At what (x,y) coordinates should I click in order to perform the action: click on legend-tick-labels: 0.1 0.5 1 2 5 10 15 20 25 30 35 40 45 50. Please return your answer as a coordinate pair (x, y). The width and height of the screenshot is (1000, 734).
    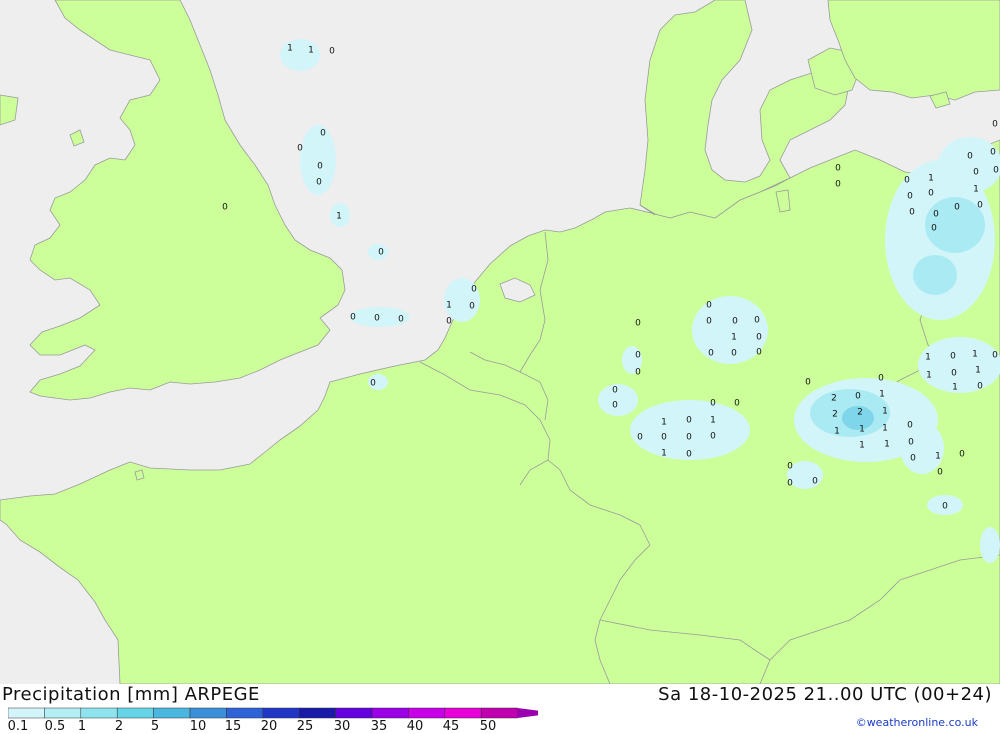
    Looking at the image, I should click on (500, 726).